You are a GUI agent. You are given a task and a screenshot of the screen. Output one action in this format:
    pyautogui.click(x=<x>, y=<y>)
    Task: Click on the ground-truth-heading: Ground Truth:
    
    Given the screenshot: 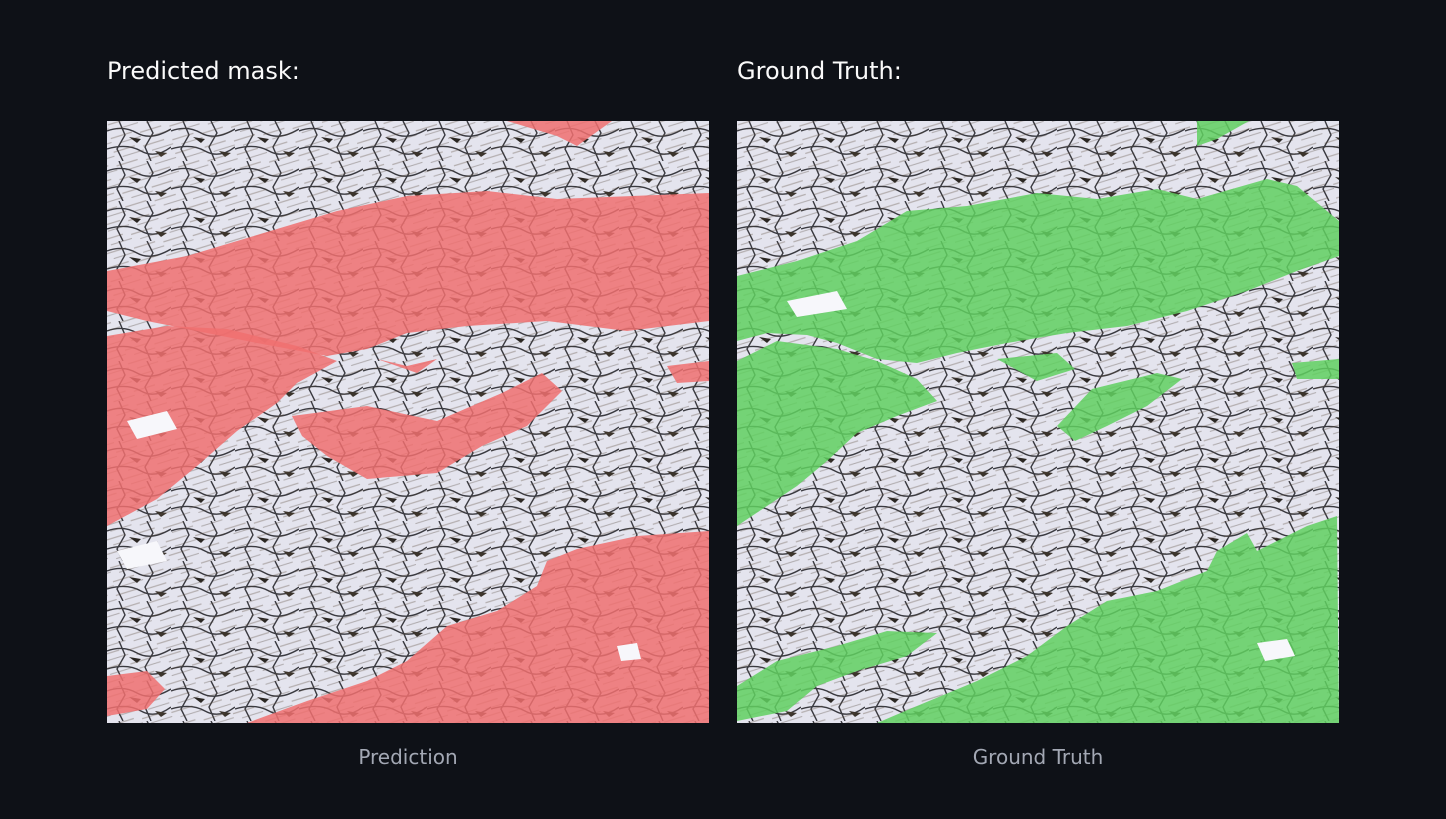 What is the action you would take?
    pyautogui.click(x=819, y=71)
    